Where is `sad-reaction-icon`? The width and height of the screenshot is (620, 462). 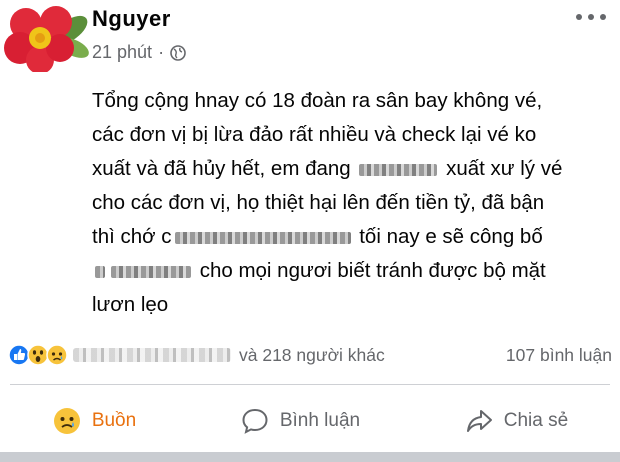 sad-reaction-icon is located at coordinates (57, 355).